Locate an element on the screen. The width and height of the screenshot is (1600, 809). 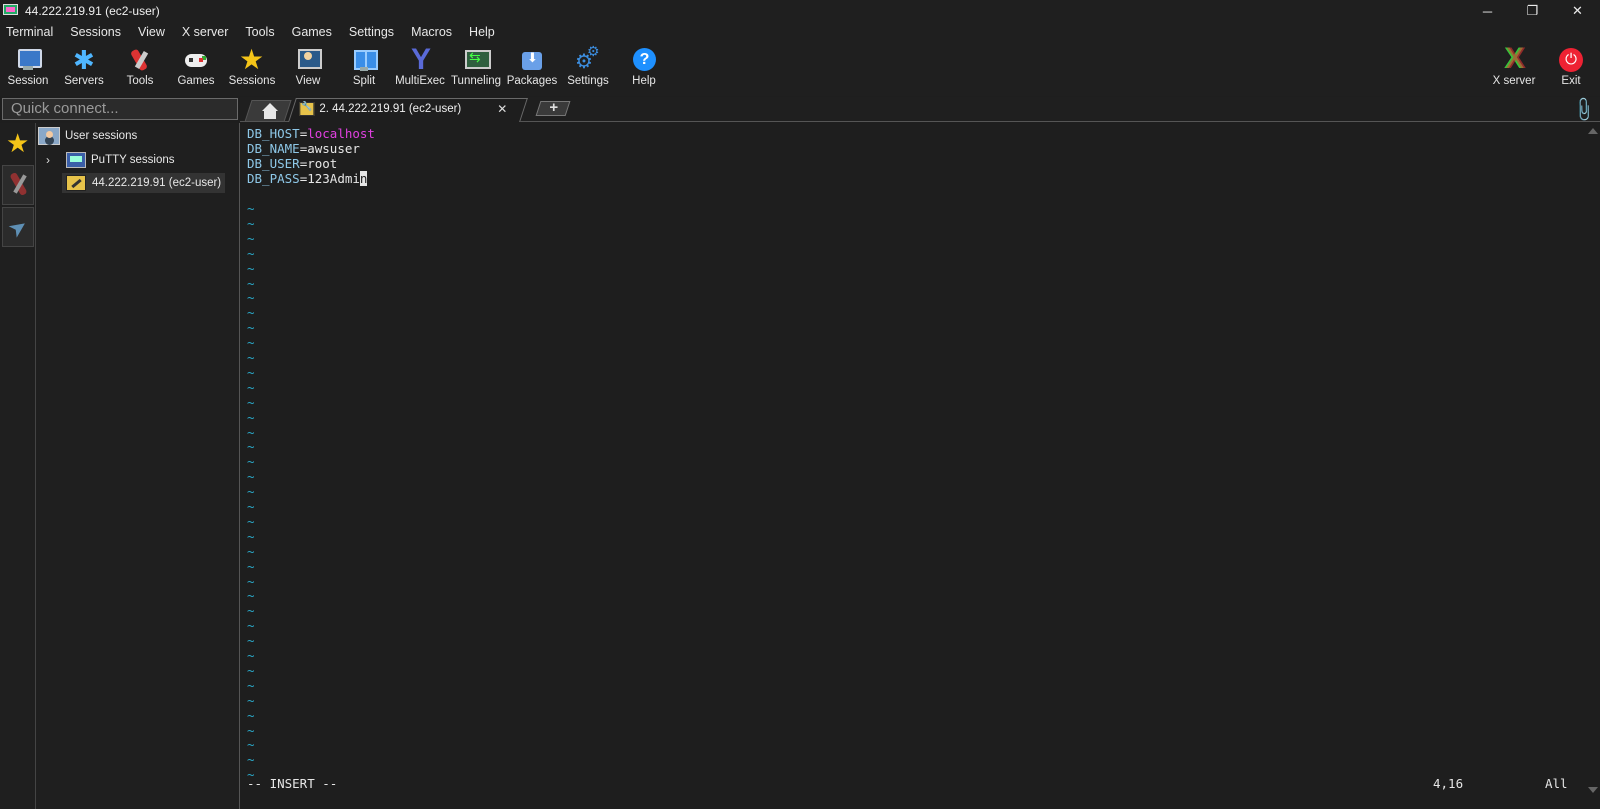
exit-button: Exit is located at coordinates (1571, 69).